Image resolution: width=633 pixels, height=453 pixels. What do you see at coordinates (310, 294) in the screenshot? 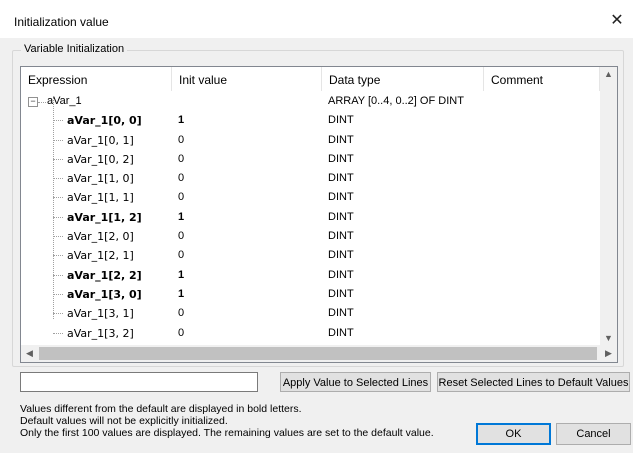
I see `table-row: aVar_1[3, 0] 1 DINT` at bounding box center [310, 294].